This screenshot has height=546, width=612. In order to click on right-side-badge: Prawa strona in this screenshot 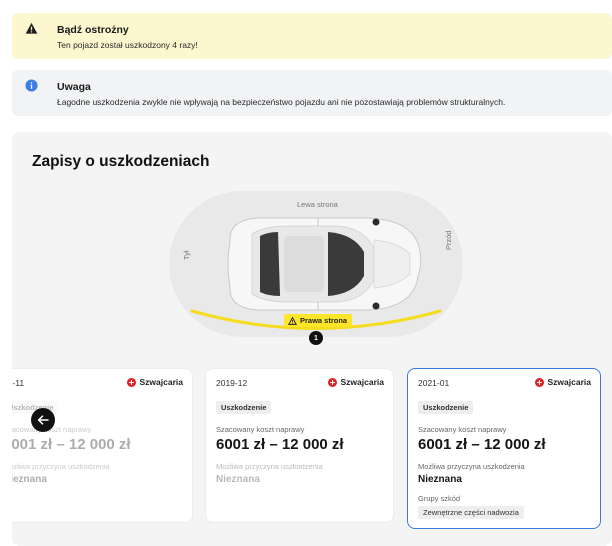, I will do `click(318, 320)`.